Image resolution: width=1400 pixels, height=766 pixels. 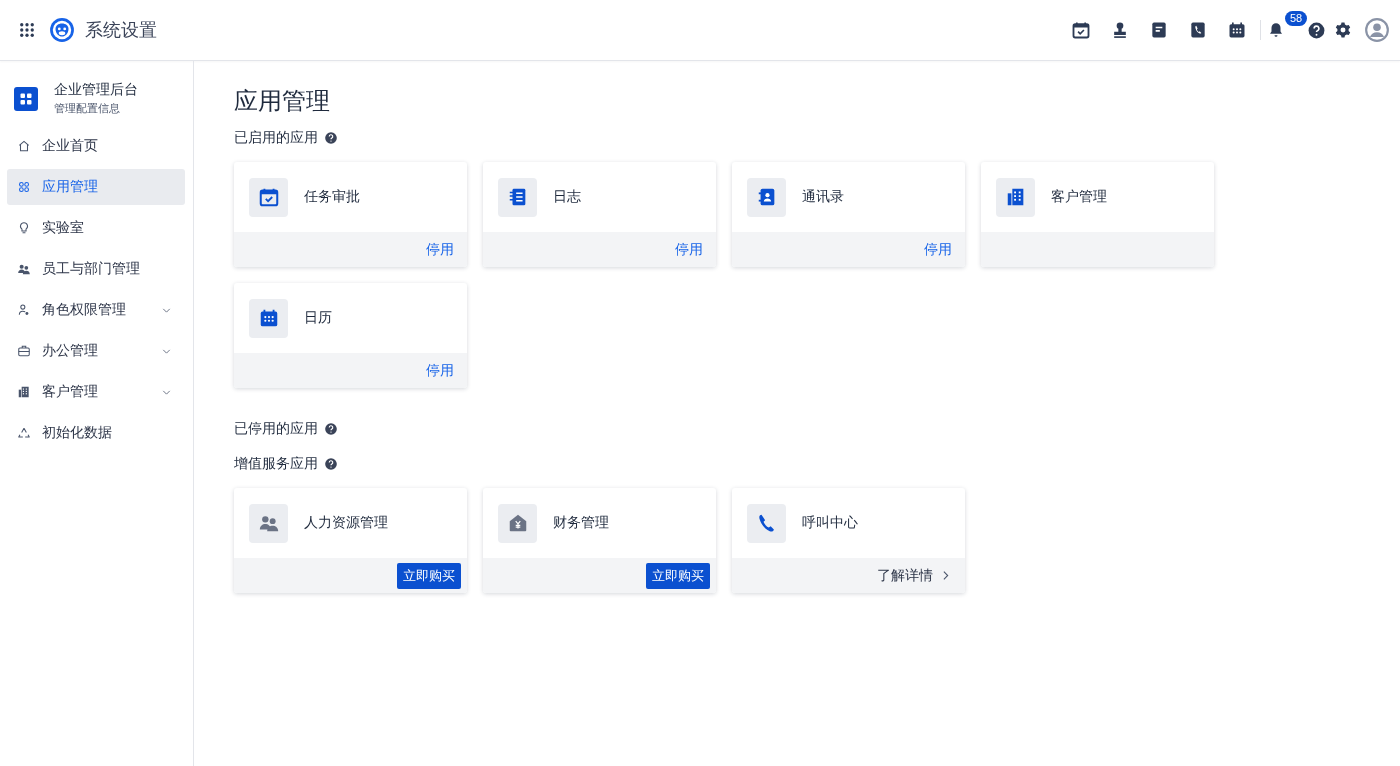 What do you see at coordinates (282, 101) in the screenshot?
I see `page-title: 应用管理` at bounding box center [282, 101].